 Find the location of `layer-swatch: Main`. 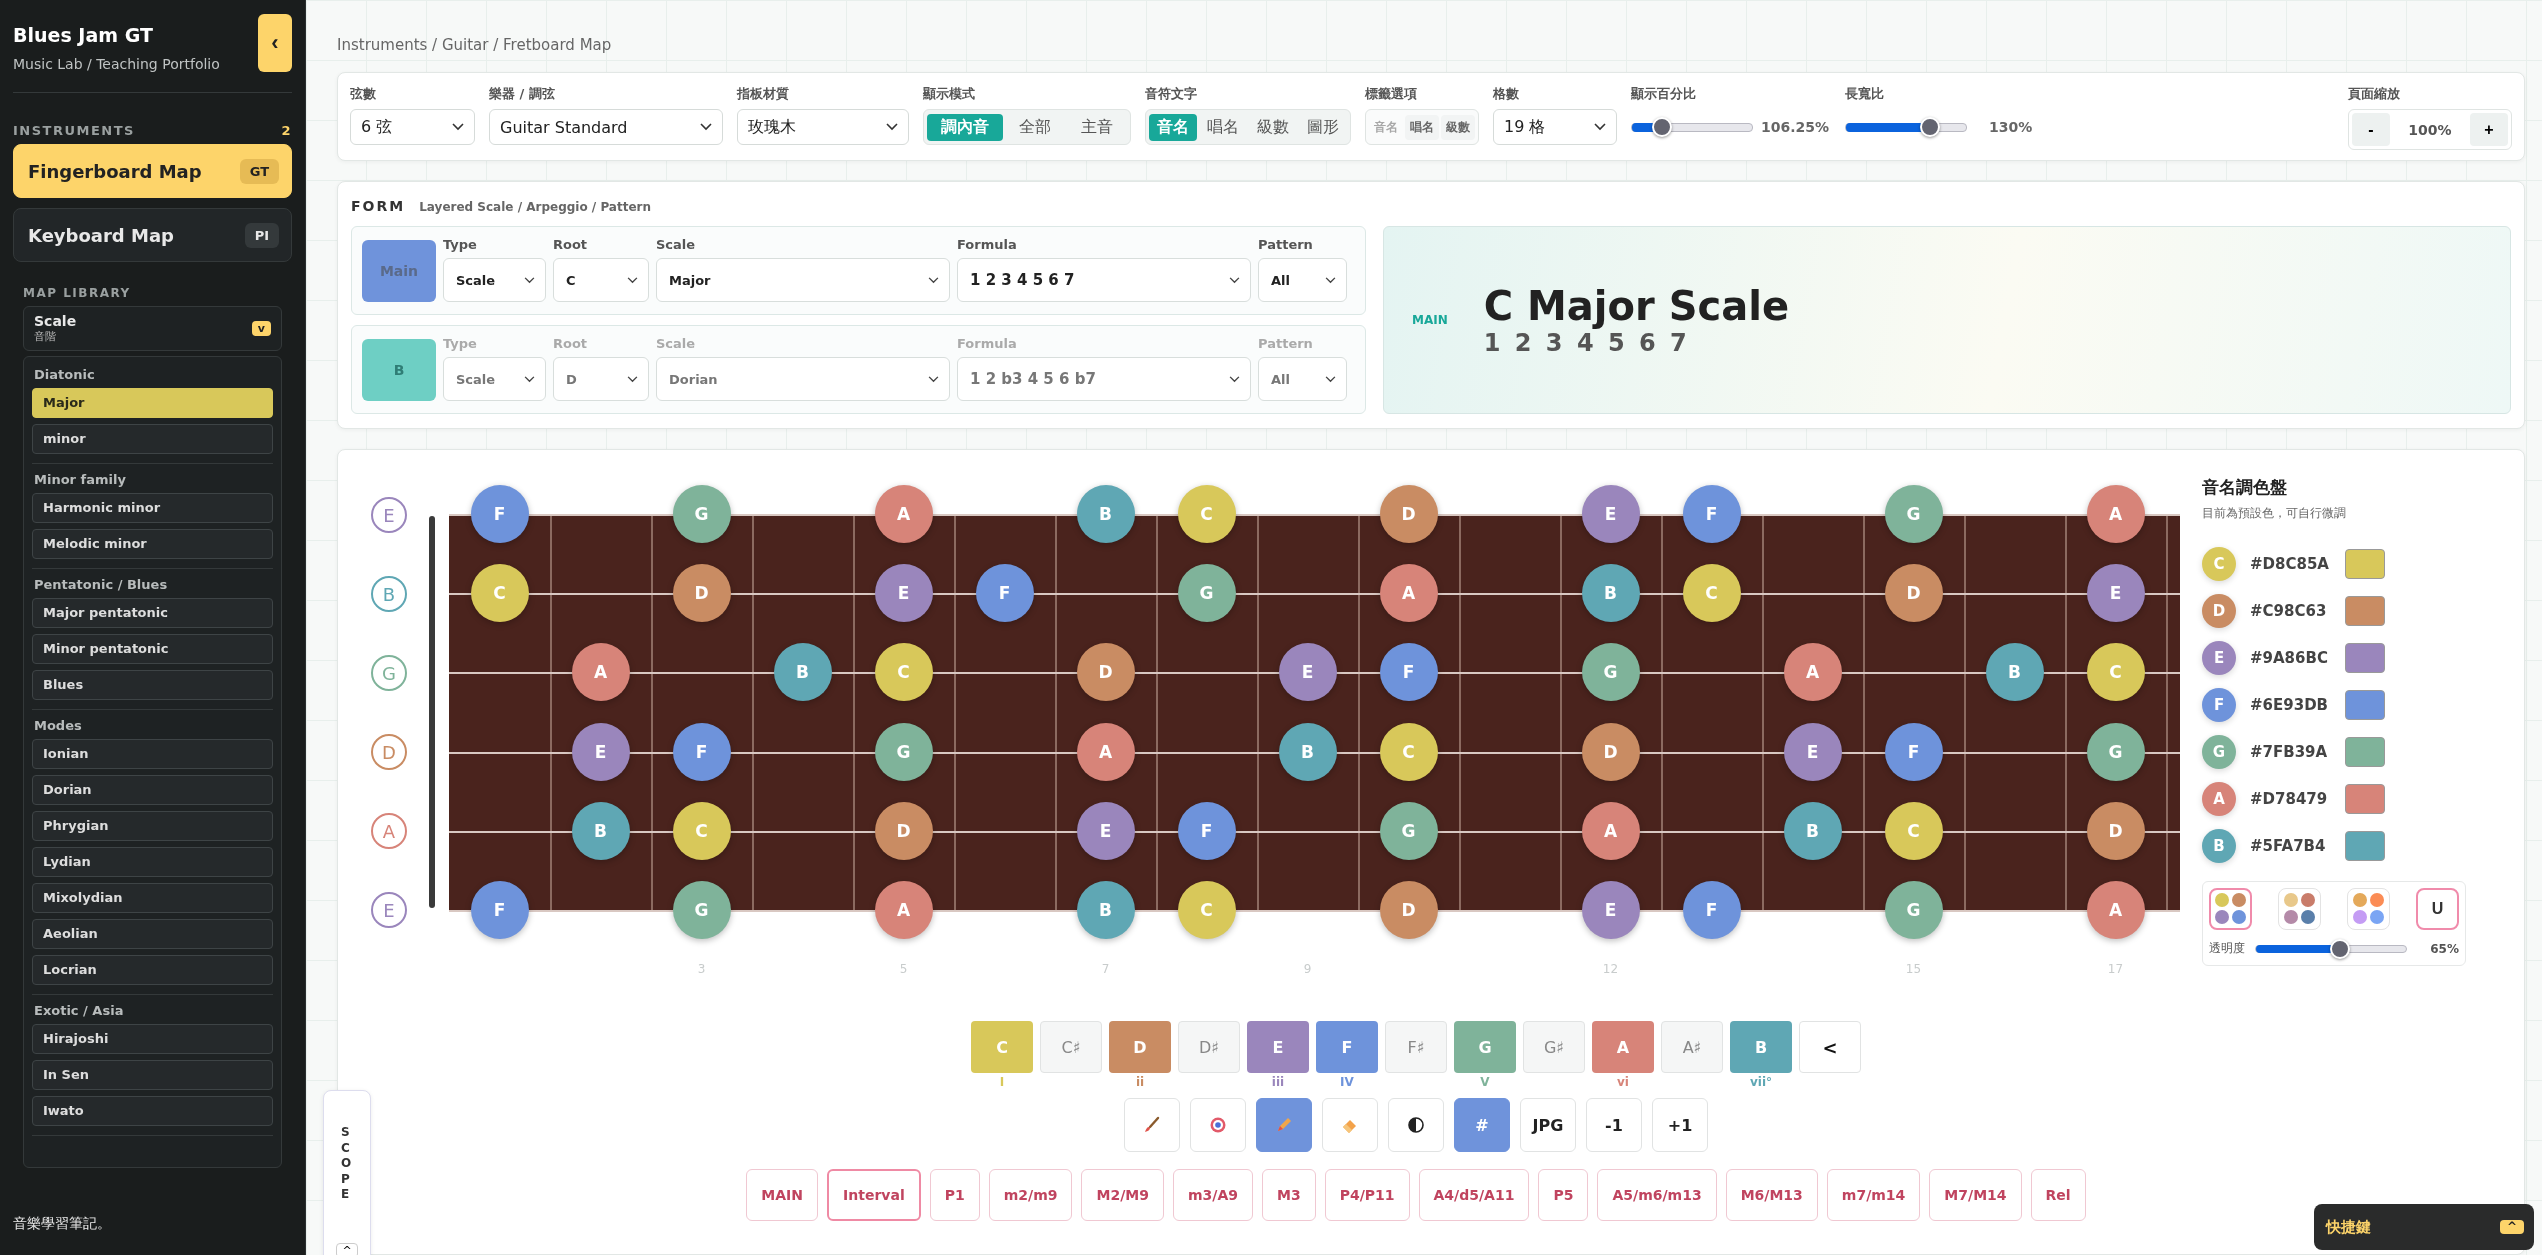

layer-swatch: Main is located at coordinates (399, 271).